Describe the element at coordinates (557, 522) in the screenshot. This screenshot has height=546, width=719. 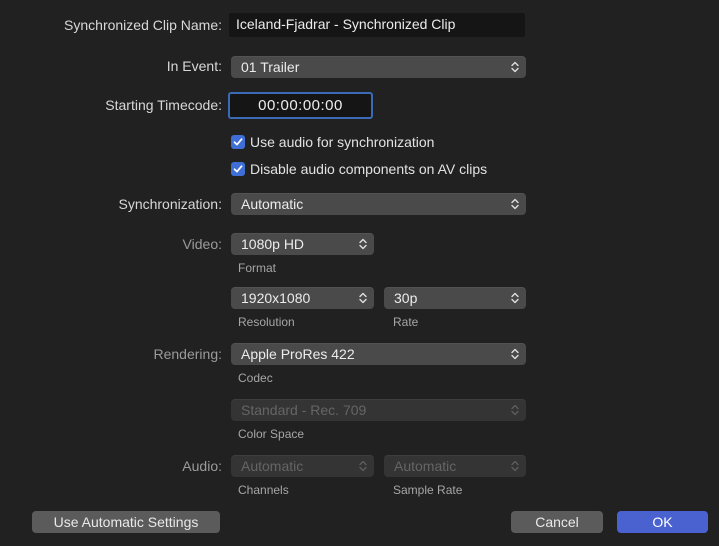
I see `cancel-button: Cancel` at that location.